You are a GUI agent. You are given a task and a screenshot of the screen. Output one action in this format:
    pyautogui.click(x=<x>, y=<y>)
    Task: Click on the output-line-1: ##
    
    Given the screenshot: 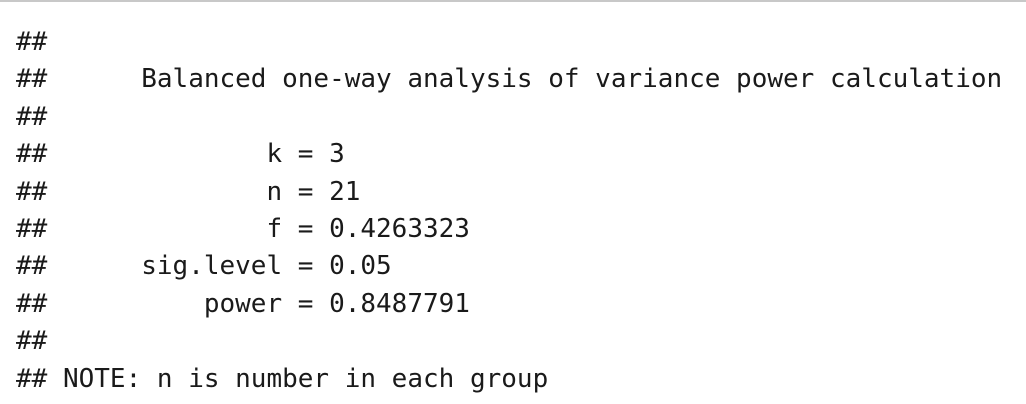 What is the action you would take?
    pyautogui.click(x=509, y=42)
    